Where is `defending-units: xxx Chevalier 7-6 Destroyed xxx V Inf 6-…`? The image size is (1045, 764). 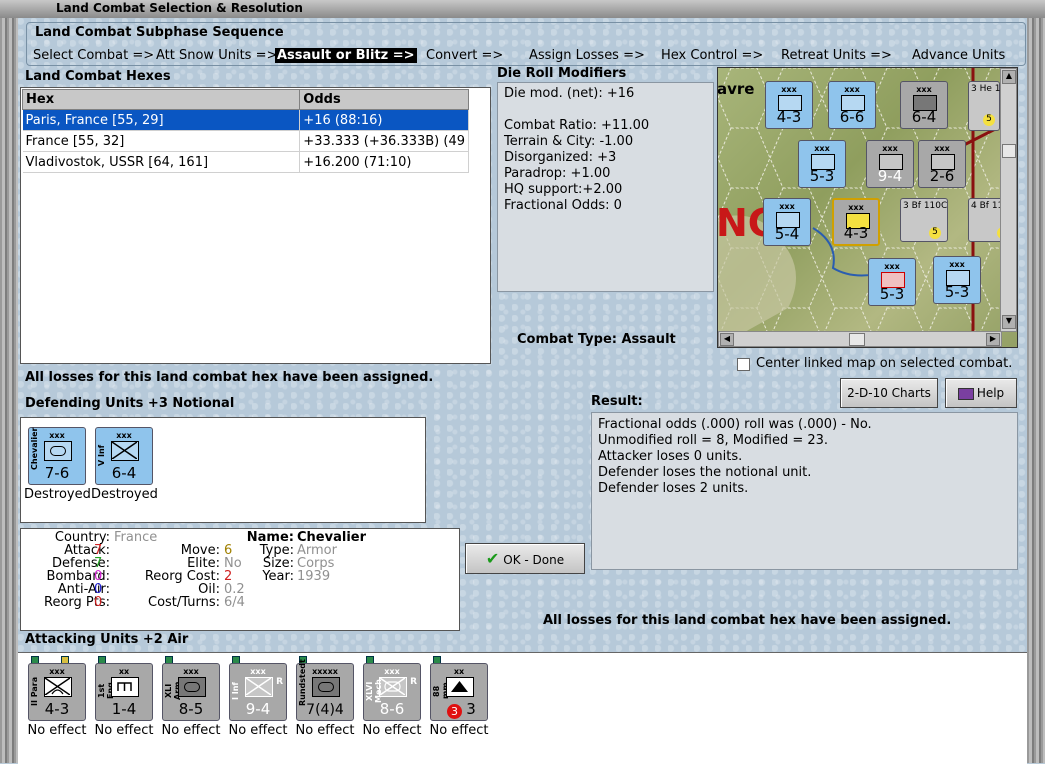 defending-units: xxx Chevalier 7-6 Destroyed xxx V Inf 6-… is located at coordinates (223, 470).